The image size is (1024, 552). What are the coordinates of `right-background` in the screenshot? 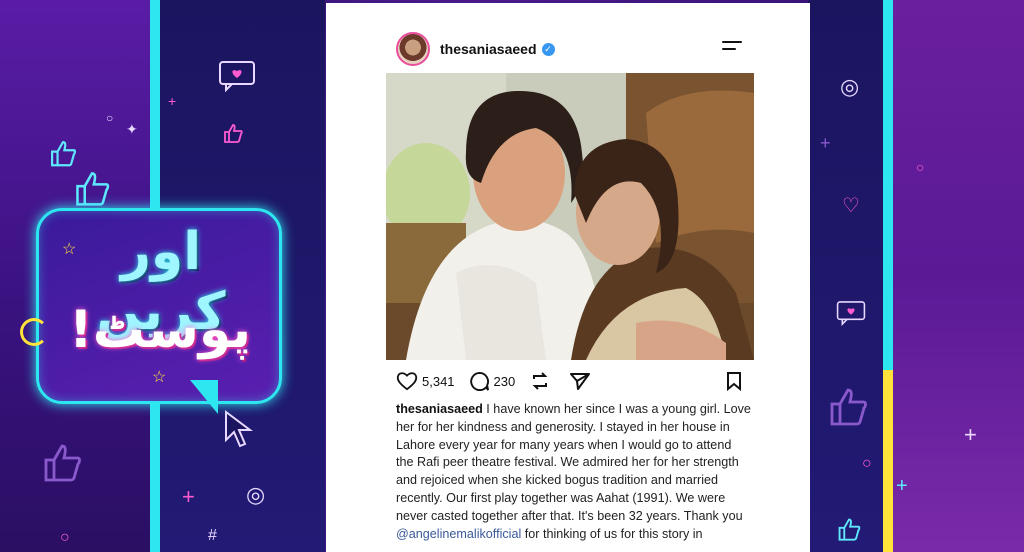 It's located at (958, 276).